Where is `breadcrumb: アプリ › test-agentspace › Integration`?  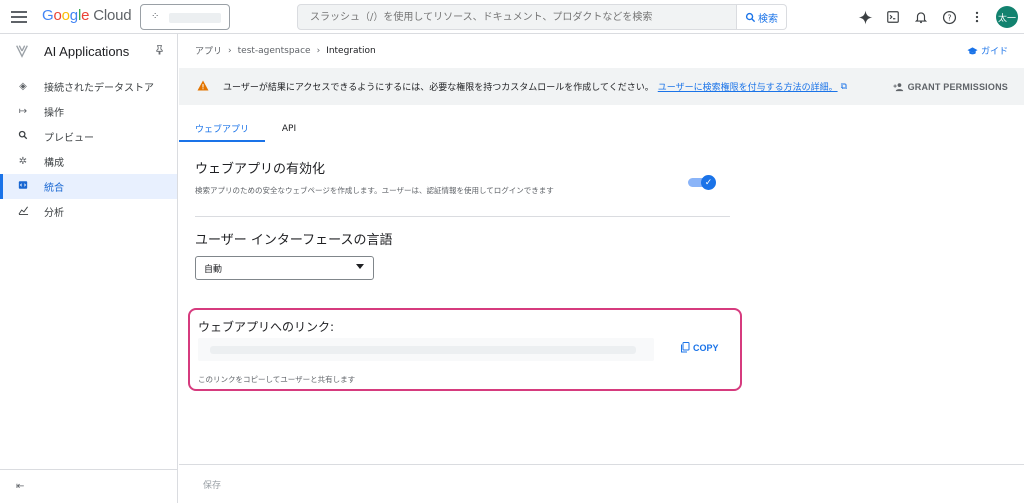
breadcrumb: アプリ › test-agentspace › Integration is located at coordinates (285, 51).